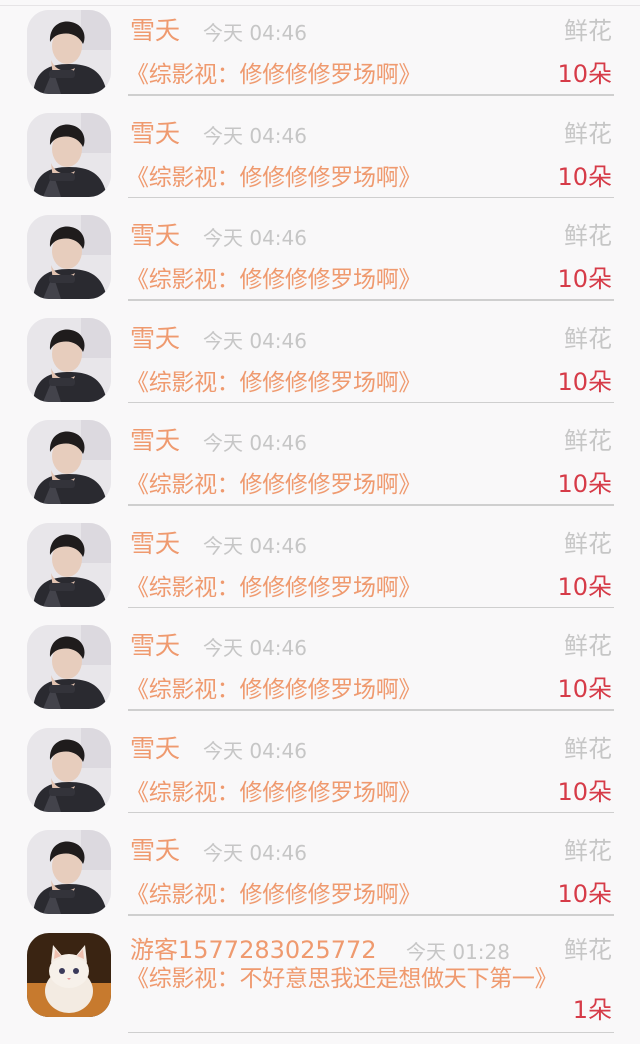  What do you see at coordinates (458, 951) in the screenshot?
I see `gift-time: 今天 01:28` at bounding box center [458, 951].